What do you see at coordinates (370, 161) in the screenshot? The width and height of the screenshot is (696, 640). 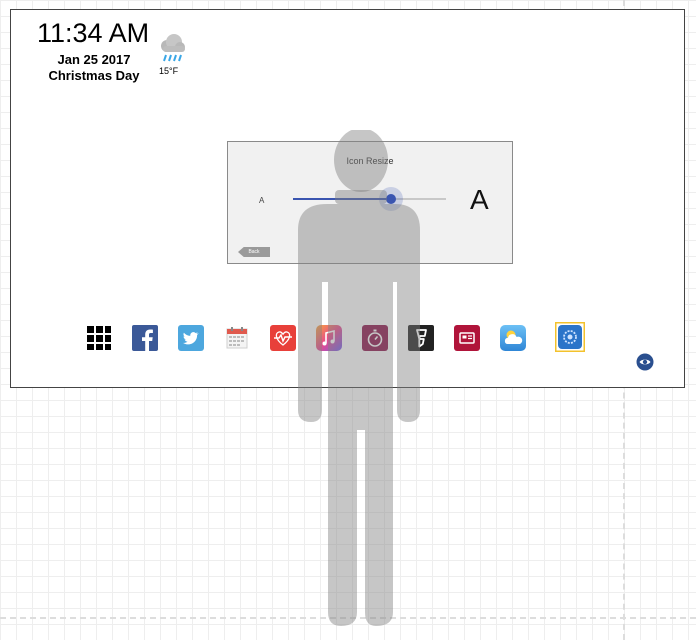 I see `dialog-title: Icon Resize` at bounding box center [370, 161].